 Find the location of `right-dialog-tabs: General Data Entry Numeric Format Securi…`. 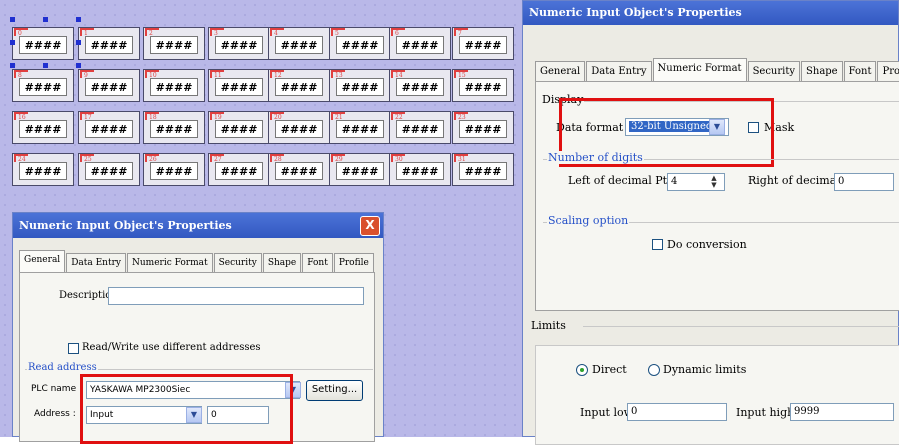

right-dialog-tabs: General Data Entry Numeric Format Securi… is located at coordinates (717, 69).